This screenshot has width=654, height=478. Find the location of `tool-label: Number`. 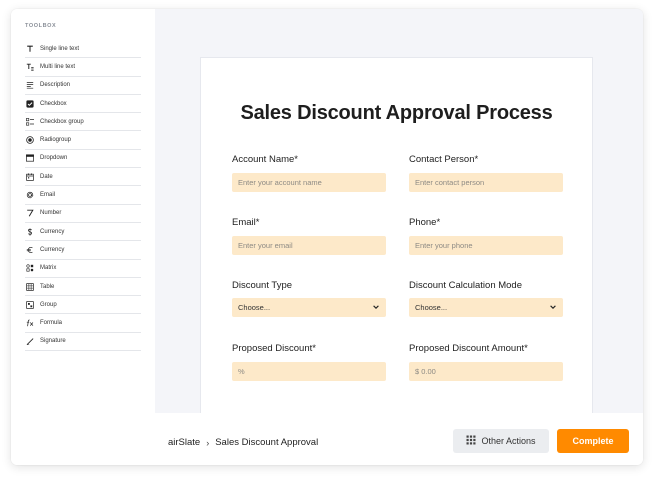

tool-label: Number is located at coordinates (51, 213).